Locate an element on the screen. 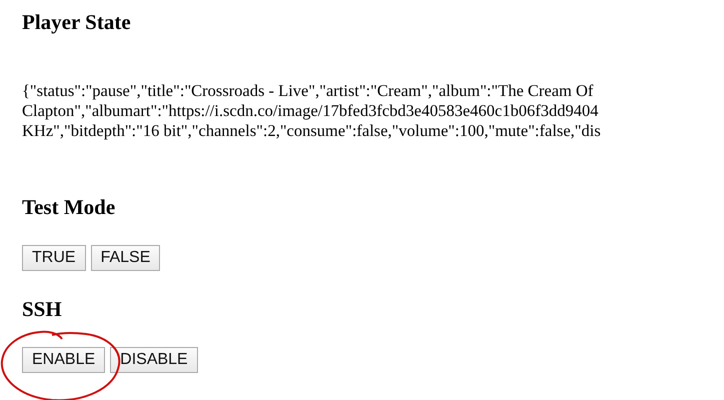 The height and width of the screenshot is (400, 724). action-button: FALSE is located at coordinates (125, 258).